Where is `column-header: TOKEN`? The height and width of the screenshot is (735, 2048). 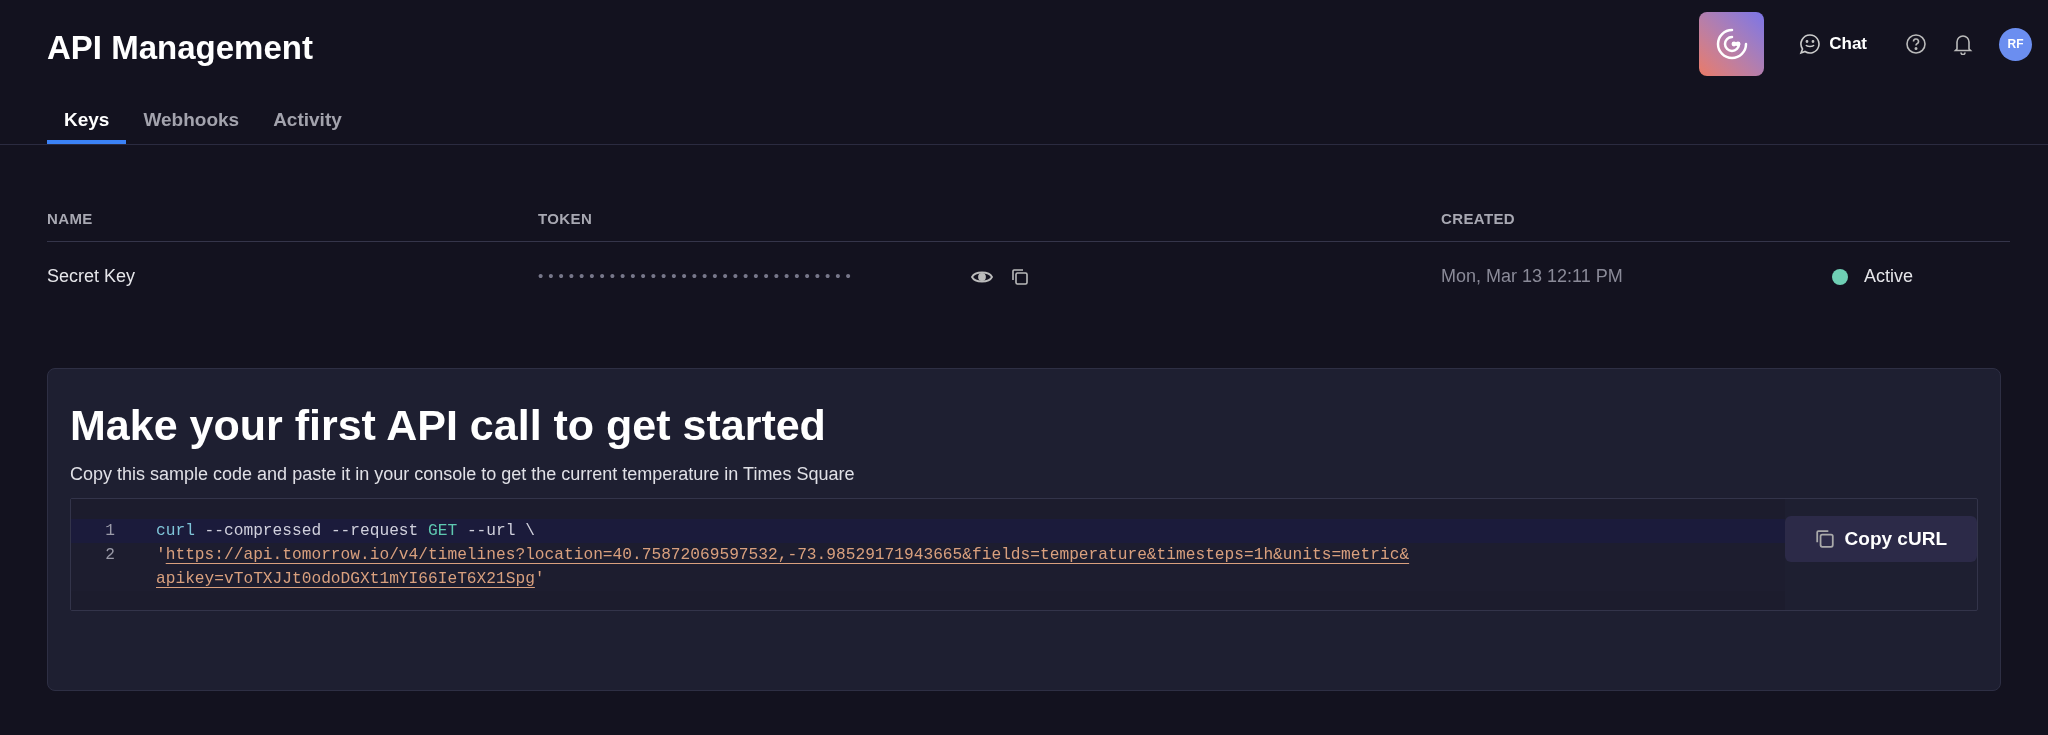 column-header: TOKEN is located at coordinates (565, 218).